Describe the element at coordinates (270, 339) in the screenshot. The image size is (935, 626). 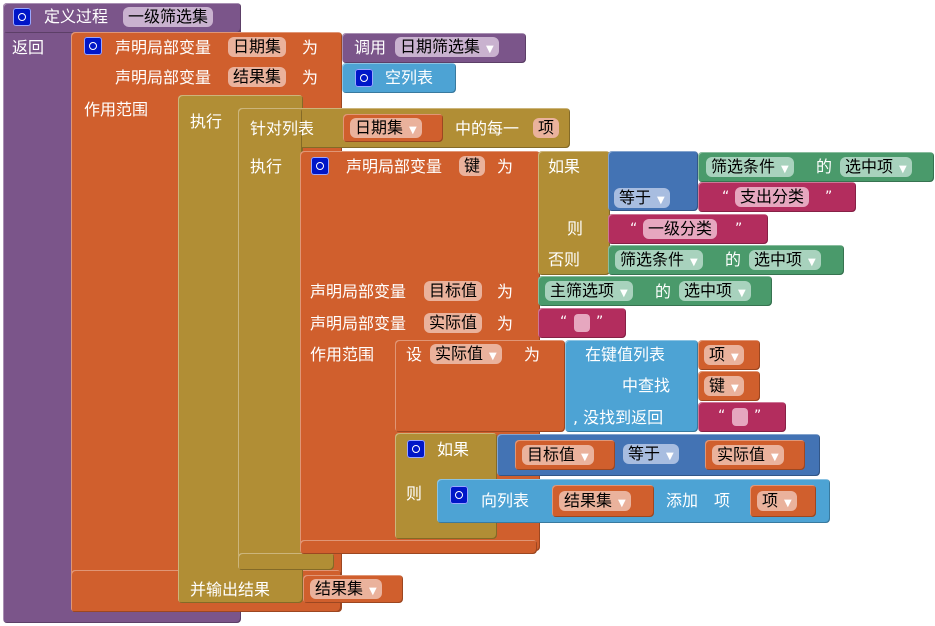
I see `foreach-body` at that location.